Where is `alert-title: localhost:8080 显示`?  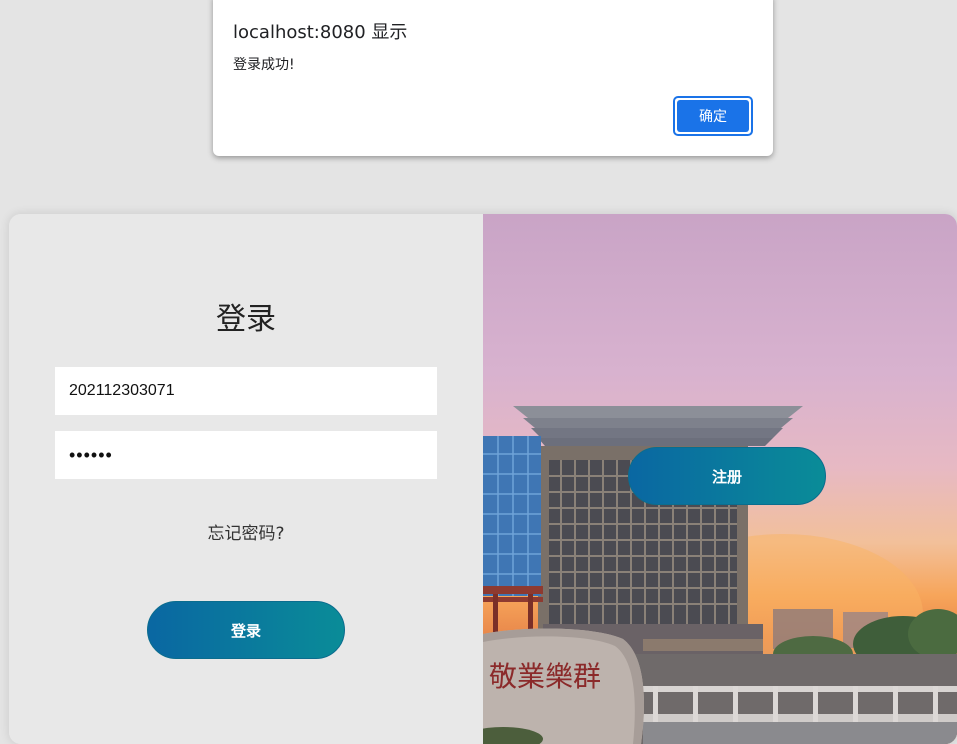
alert-title: localhost:8080 显示 is located at coordinates (320, 32).